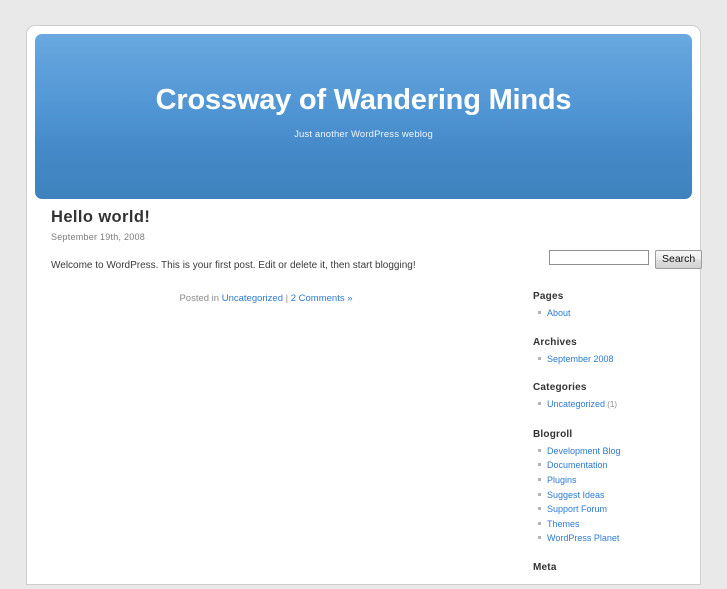  Describe the element at coordinates (615, 480) in the screenshot. I see `list-item: Plugins` at that location.